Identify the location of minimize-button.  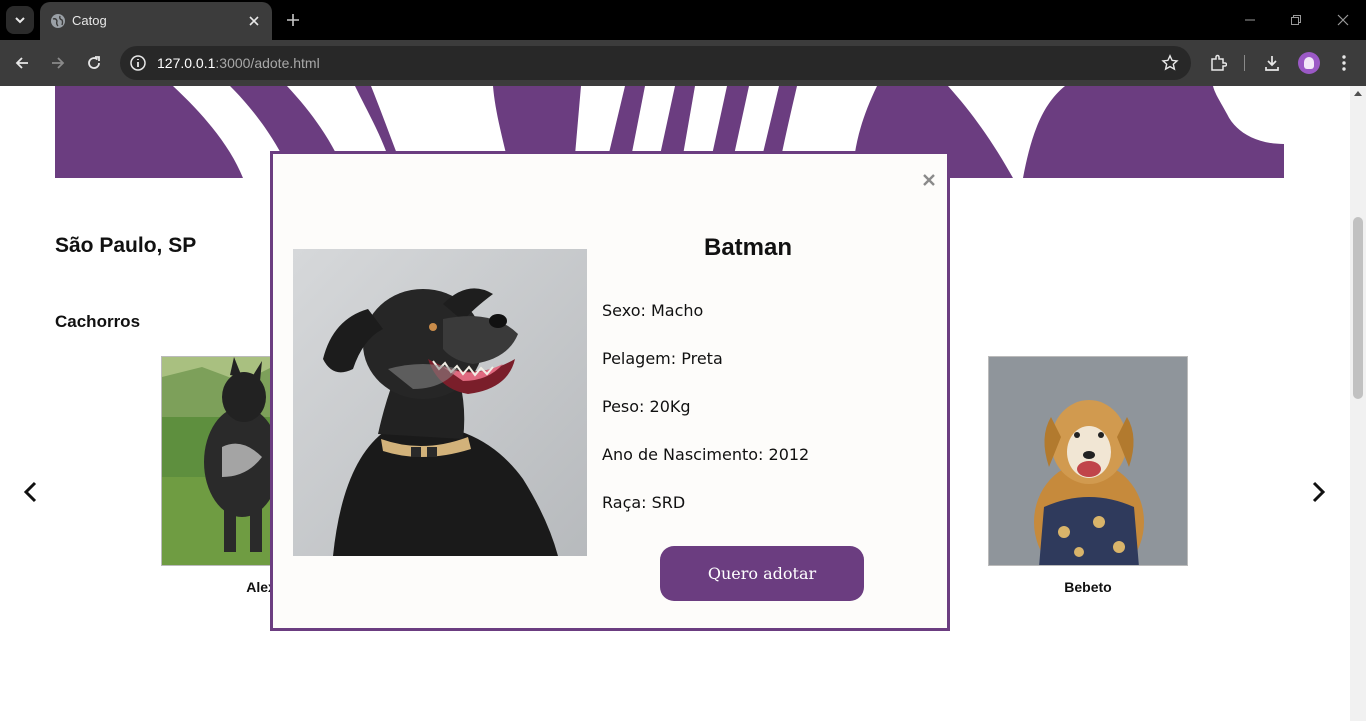
(1250, 20).